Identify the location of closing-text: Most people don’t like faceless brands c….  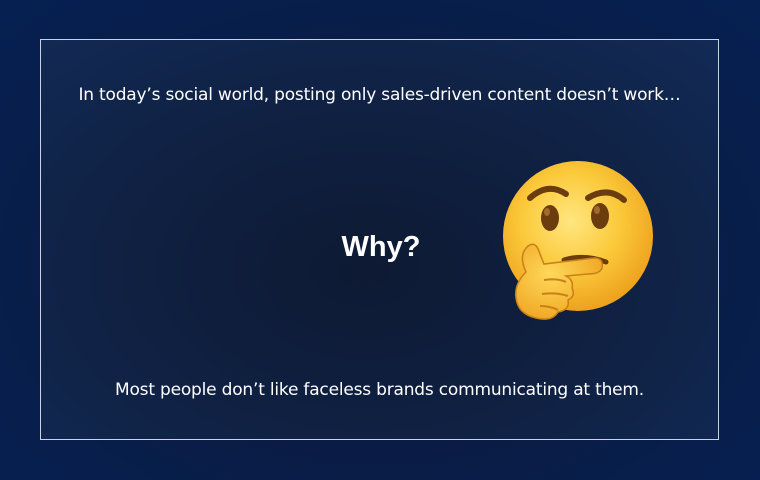
(379, 390).